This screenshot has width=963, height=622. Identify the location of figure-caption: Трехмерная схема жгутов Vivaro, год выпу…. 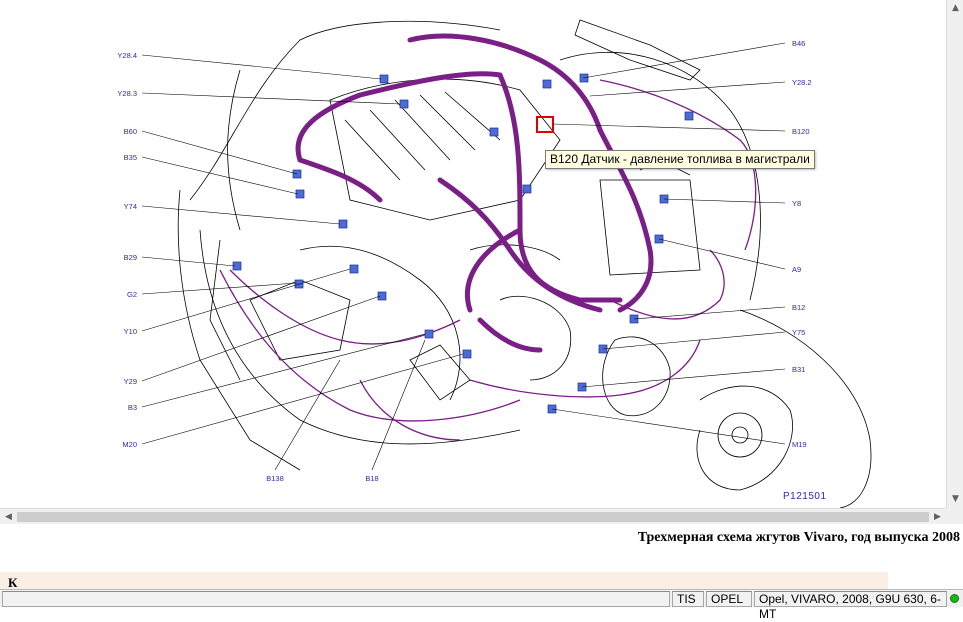
(798, 537).